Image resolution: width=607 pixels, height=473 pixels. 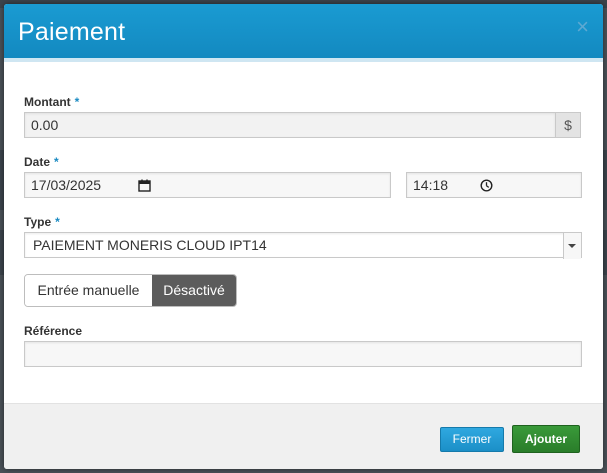 What do you see at coordinates (66, 185) in the screenshot?
I see `date-value: 17/03/2025` at bounding box center [66, 185].